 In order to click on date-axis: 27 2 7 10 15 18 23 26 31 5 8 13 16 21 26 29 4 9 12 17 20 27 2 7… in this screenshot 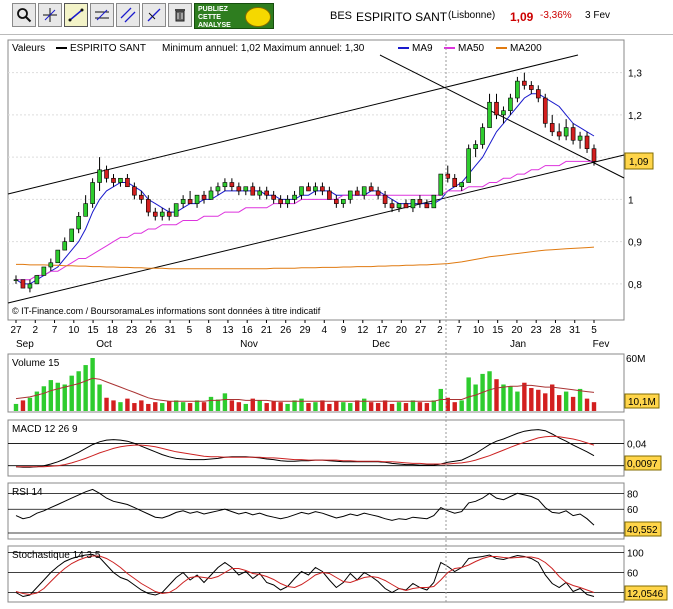, I will do `click(309, 335)`.